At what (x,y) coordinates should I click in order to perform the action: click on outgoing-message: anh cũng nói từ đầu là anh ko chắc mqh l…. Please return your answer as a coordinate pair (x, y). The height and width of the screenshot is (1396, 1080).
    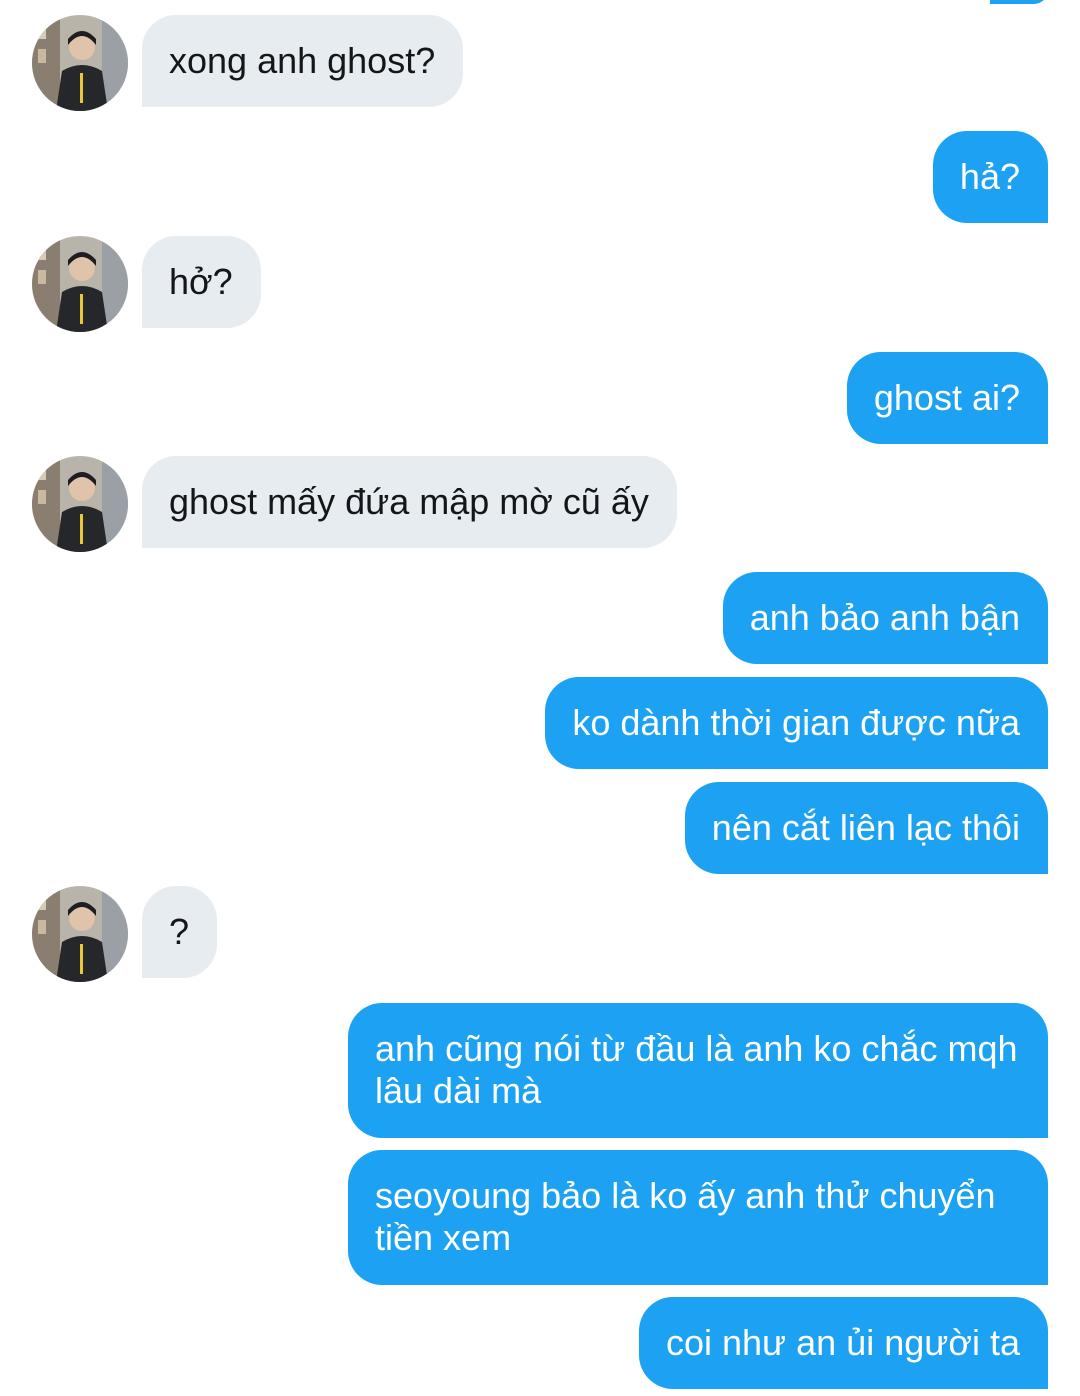
    Looking at the image, I should click on (698, 1070).